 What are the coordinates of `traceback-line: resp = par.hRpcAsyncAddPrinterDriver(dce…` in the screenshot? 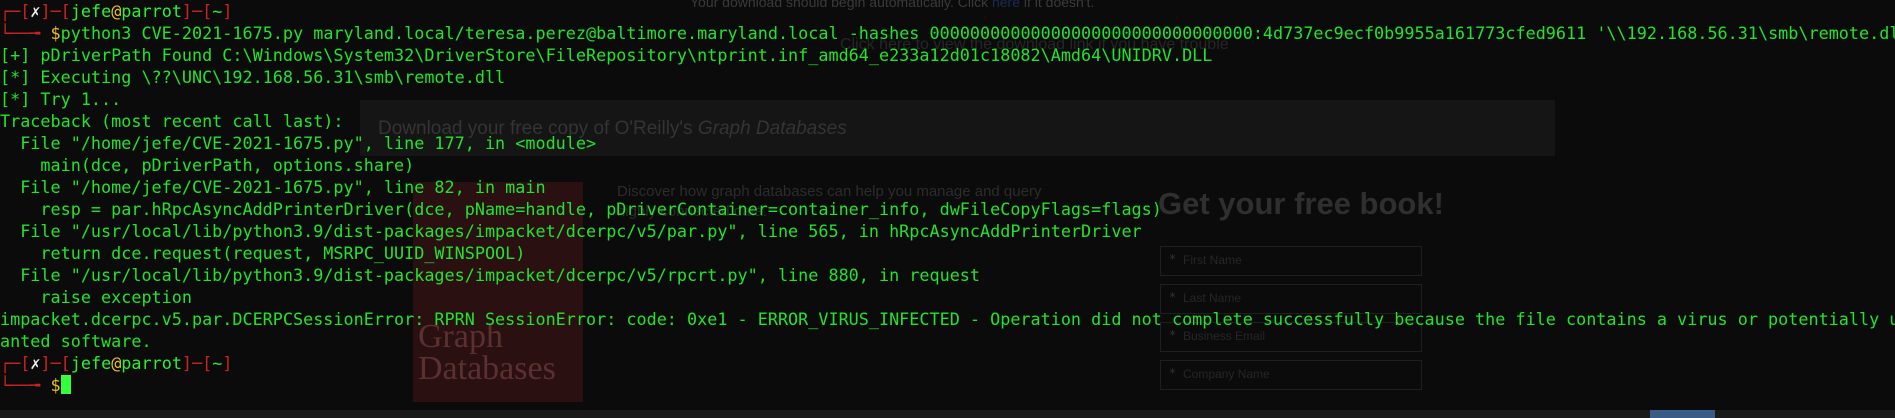 It's located at (581, 209).